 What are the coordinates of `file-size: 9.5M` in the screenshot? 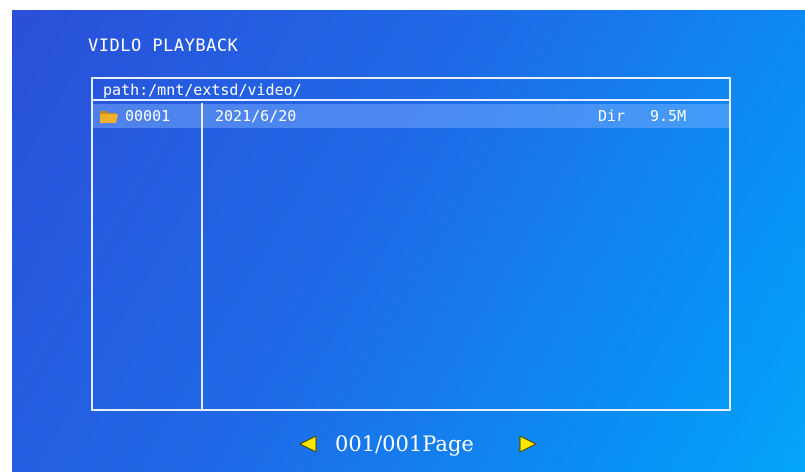 It's located at (668, 116).